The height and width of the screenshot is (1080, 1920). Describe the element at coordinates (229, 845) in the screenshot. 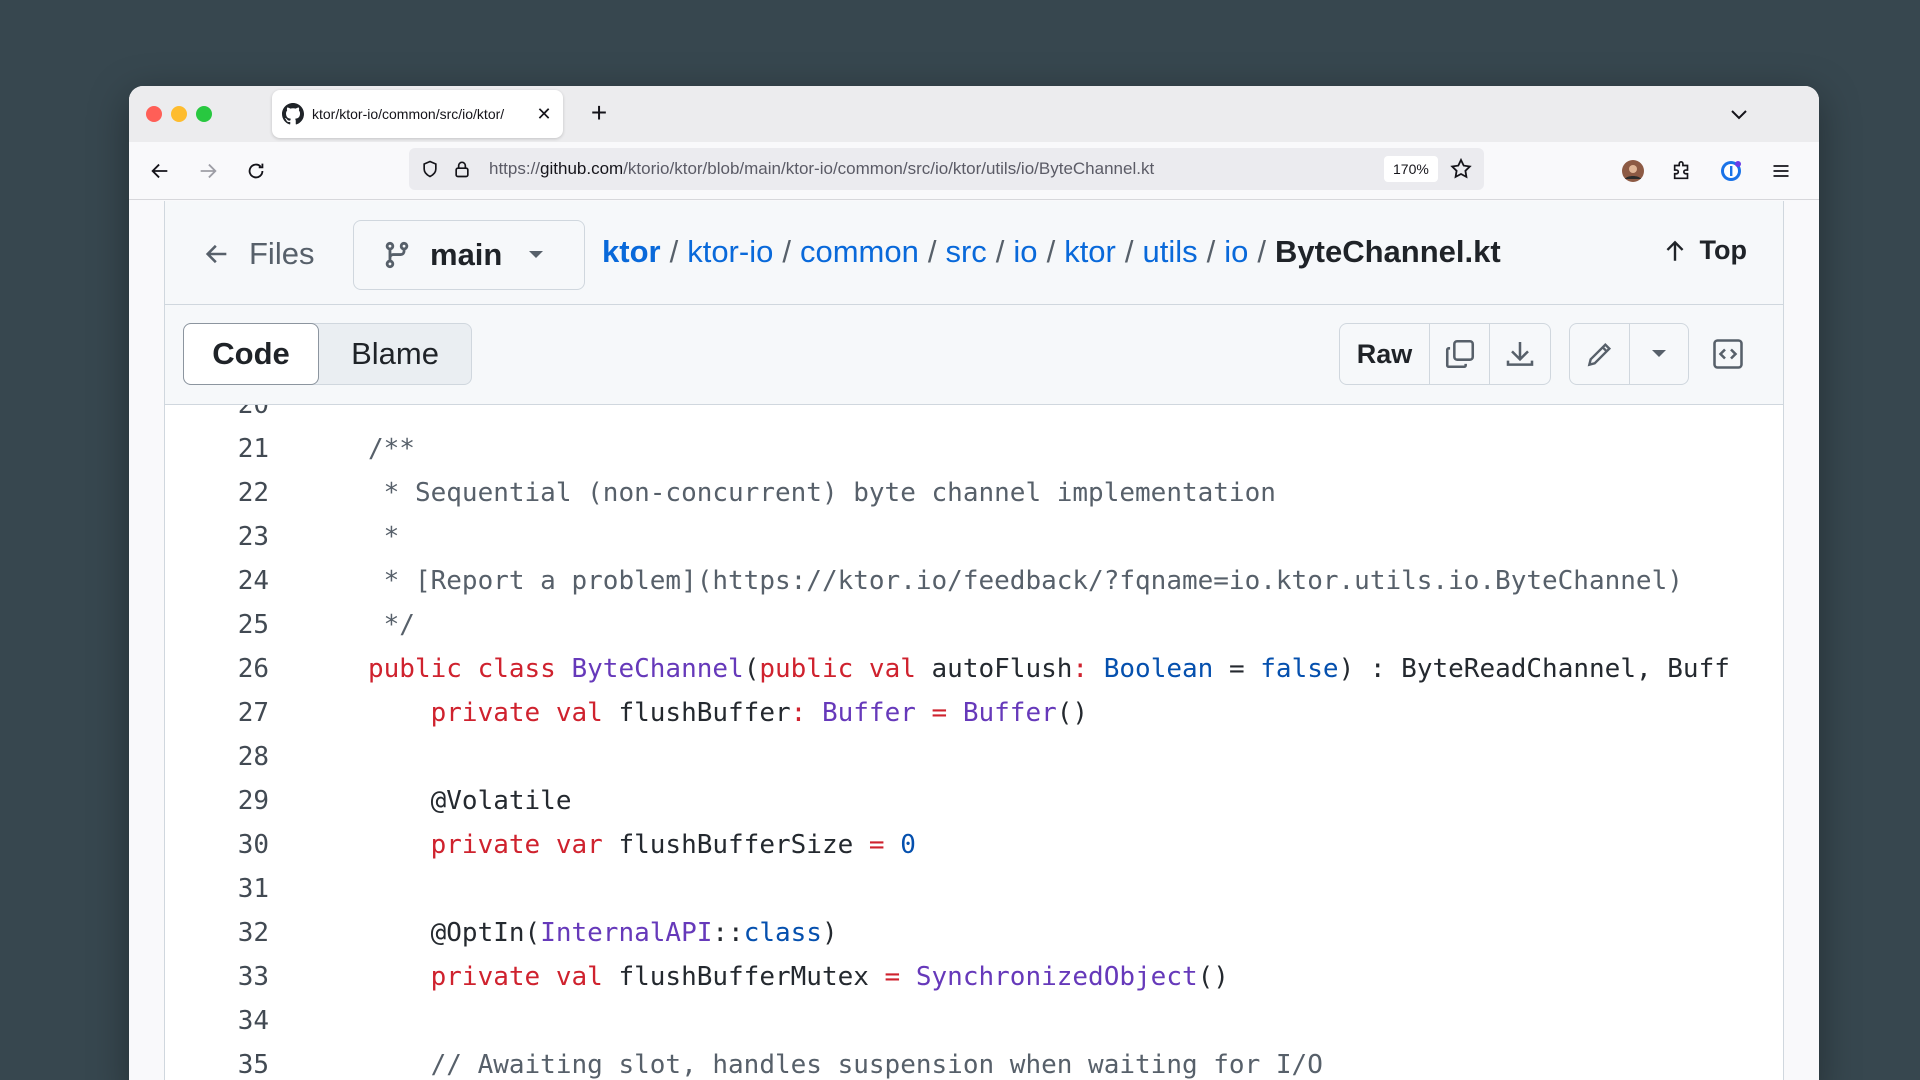

I see `line-number: 30` at that location.